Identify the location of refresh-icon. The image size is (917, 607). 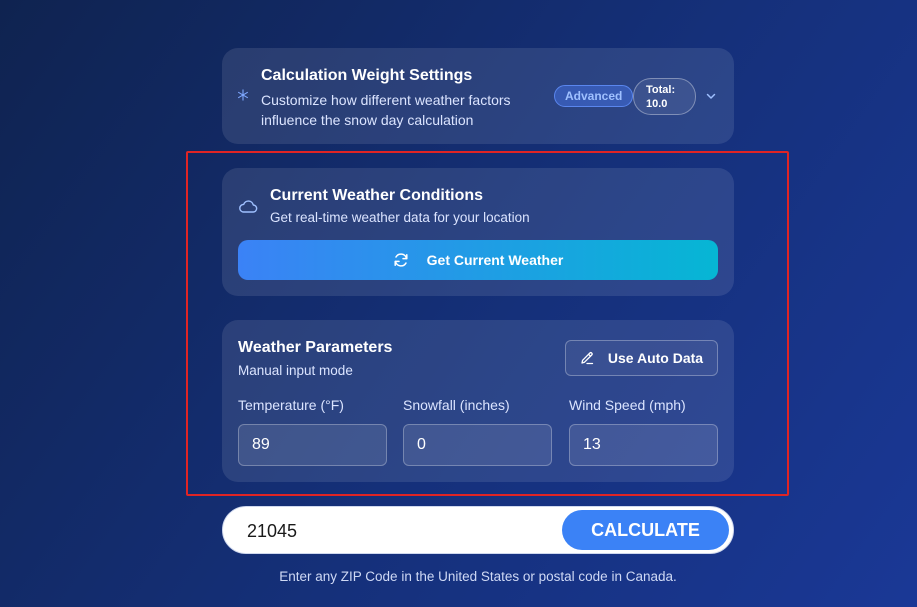
(401, 260).